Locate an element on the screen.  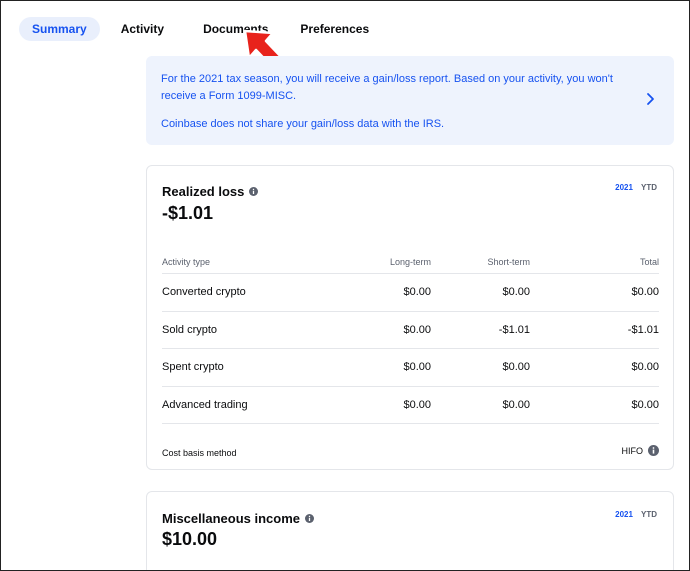
activity-type-cell: Spent crypto is located at coordinates (193, 367).